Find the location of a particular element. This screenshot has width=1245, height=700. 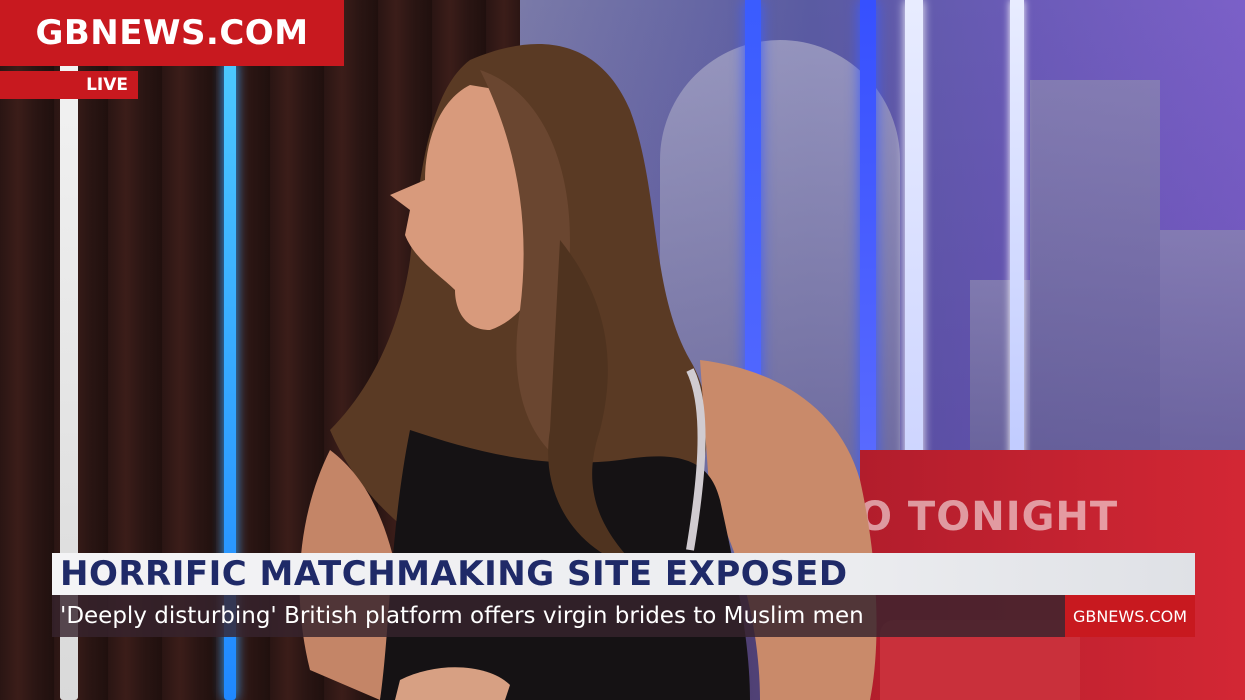

corner-logo-text: GBNEWS.COM is located at coordinates (1130, 616).